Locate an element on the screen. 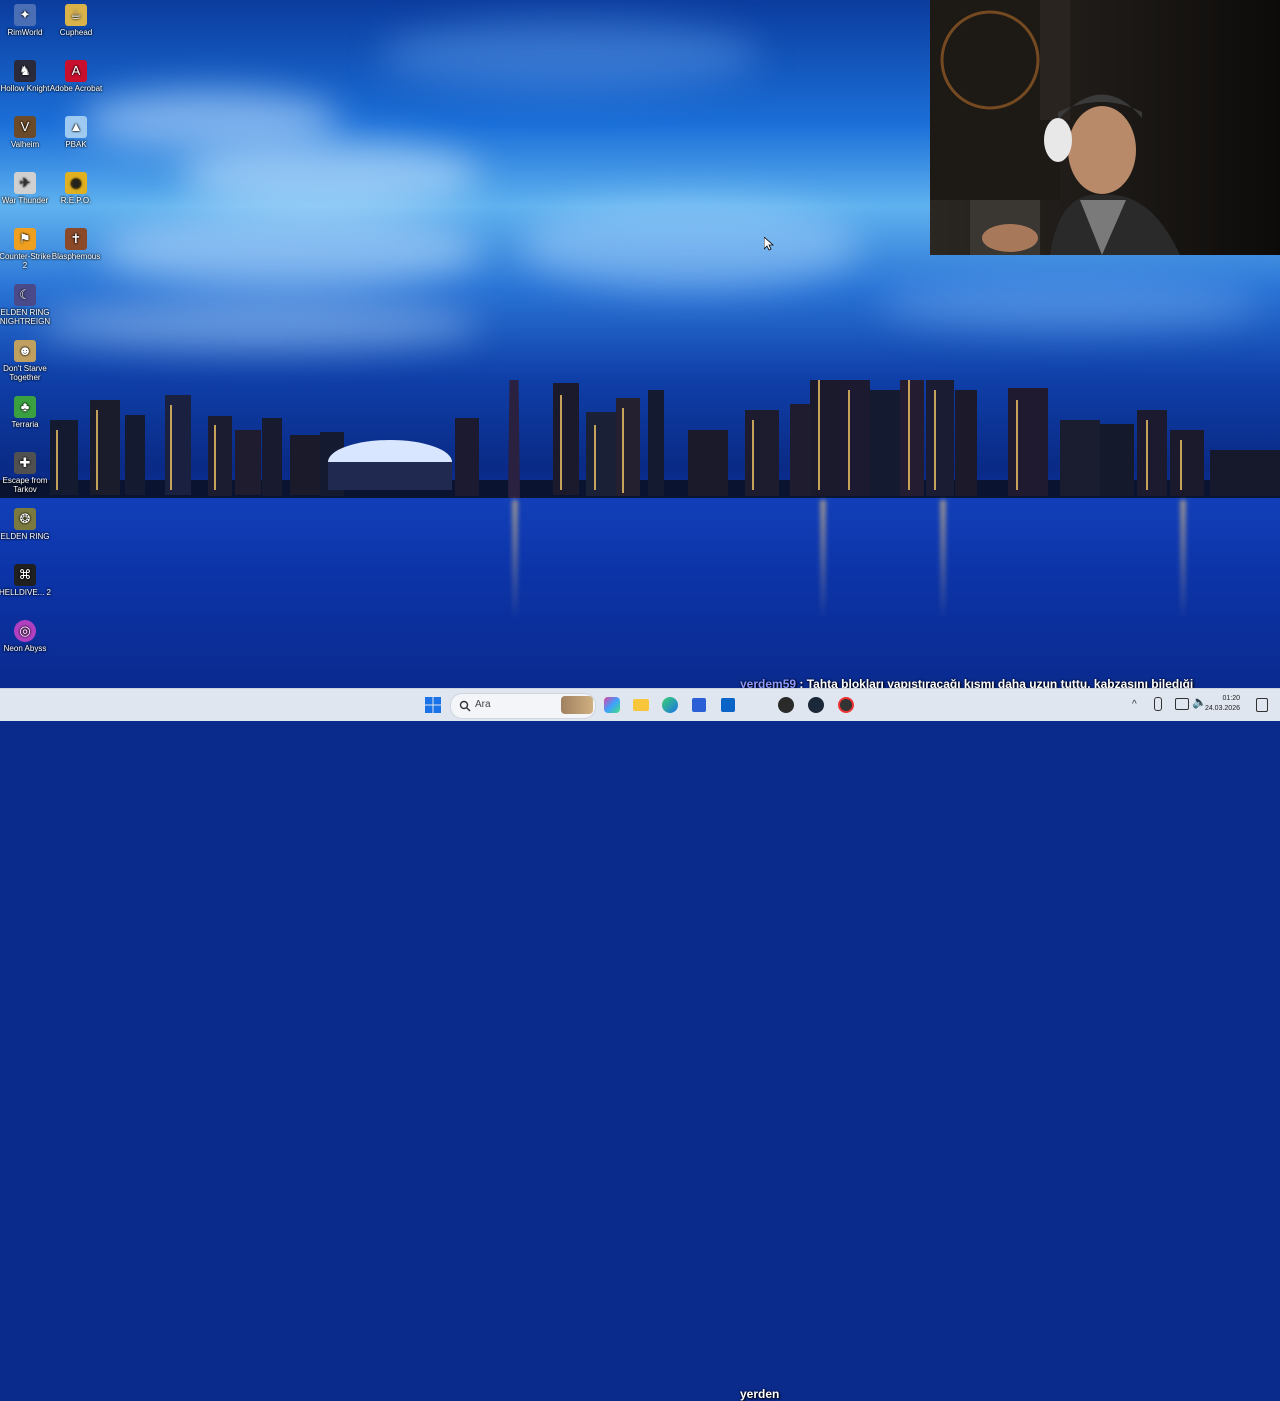 This screenshot has height=1401, width=1280. desktop-icon-blasphemous: ✝ Blasphemous is located at coordinates (76, 244).